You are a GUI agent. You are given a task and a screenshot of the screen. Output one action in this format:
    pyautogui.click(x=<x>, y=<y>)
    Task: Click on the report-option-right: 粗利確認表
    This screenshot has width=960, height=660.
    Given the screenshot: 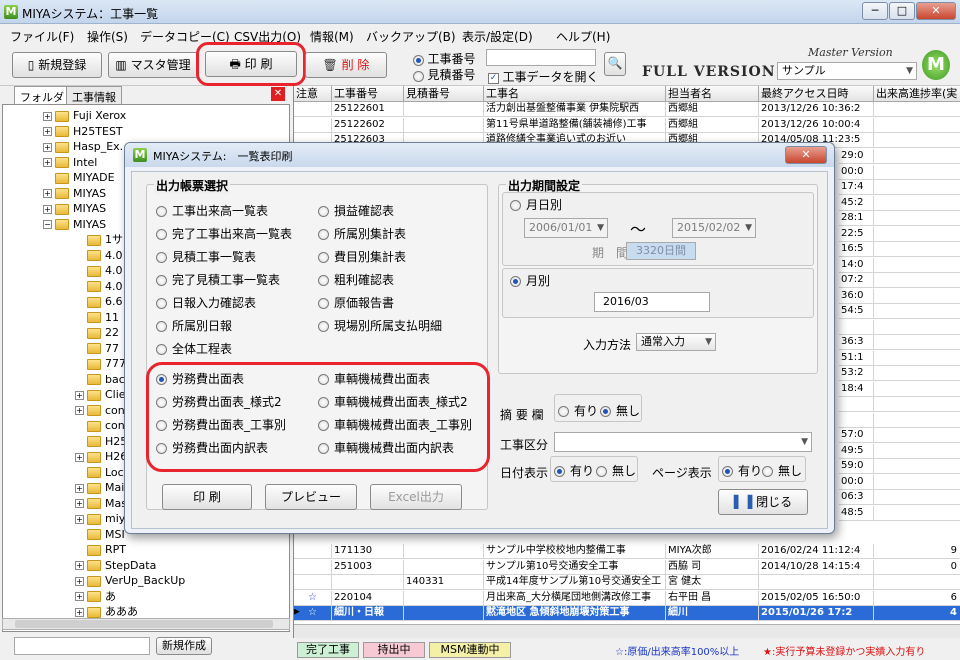 What is the action you would take?
    pyautogui.click(x=356, y=279)
    